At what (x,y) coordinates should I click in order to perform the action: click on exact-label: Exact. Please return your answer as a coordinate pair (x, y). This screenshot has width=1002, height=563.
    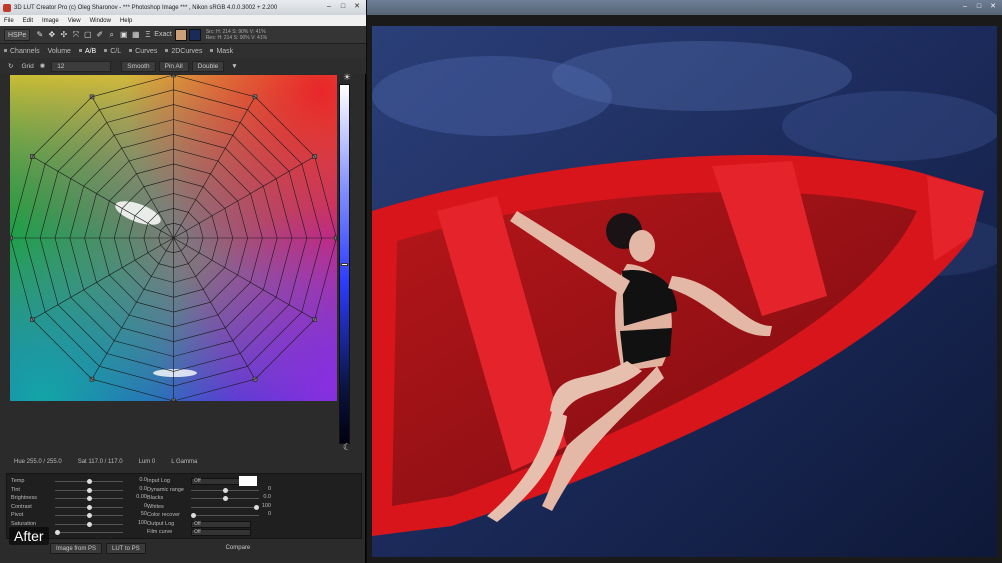
    Looking at the image, I should click on (163, 34).